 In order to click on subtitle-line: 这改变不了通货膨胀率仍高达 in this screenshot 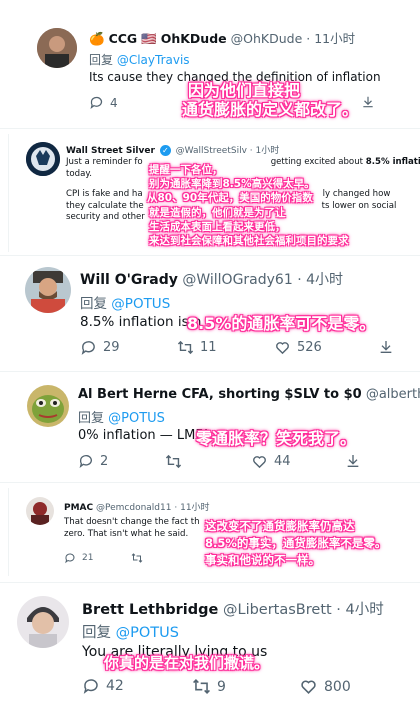, I will do `click(280, 526)`.